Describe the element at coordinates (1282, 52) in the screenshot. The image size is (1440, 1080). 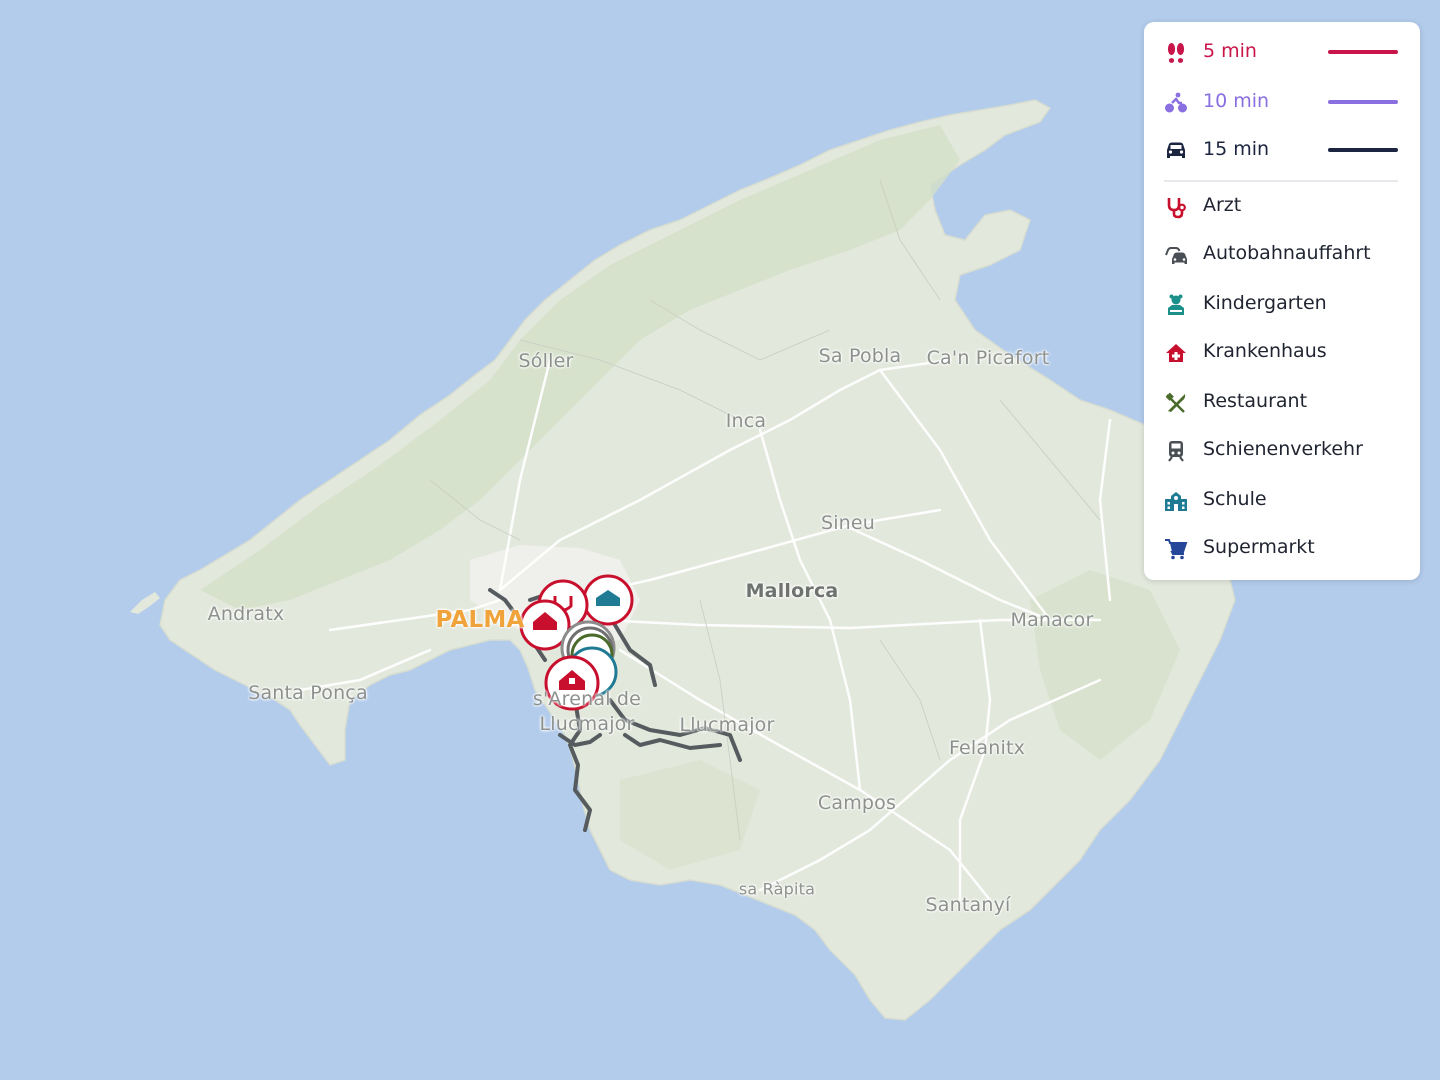
I see `legend-travel-walking: 5 min` at that location.